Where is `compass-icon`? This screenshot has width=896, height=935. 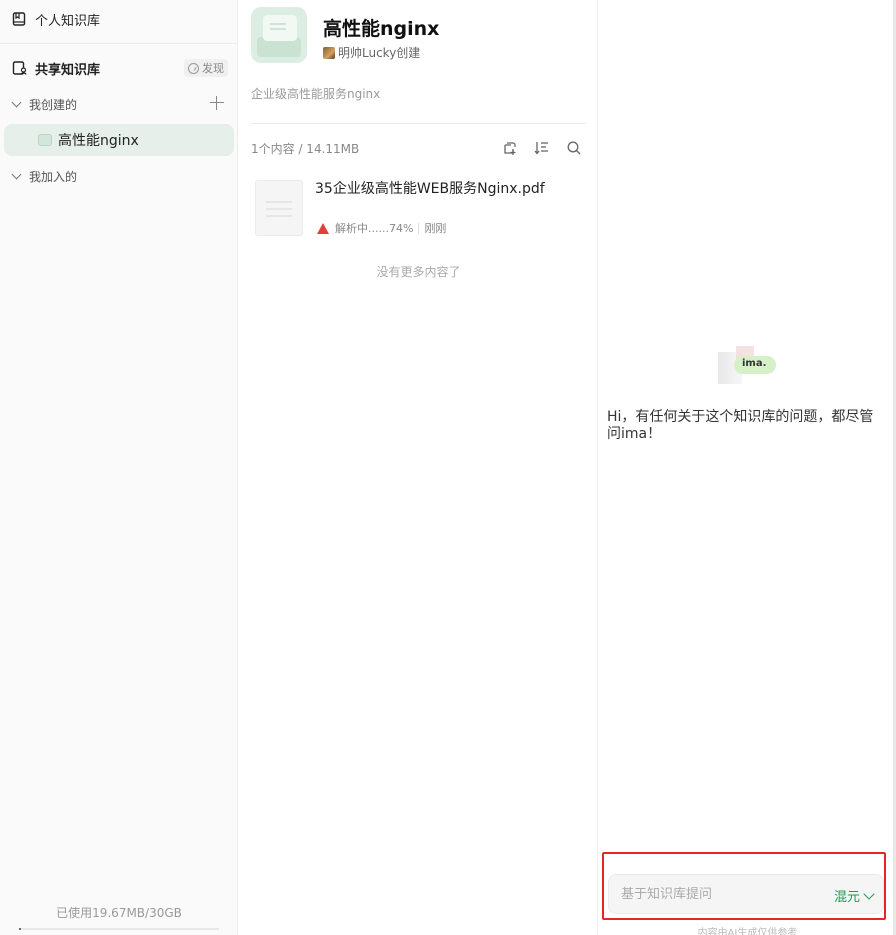 compass-icon is located at coordinates (193, 68).